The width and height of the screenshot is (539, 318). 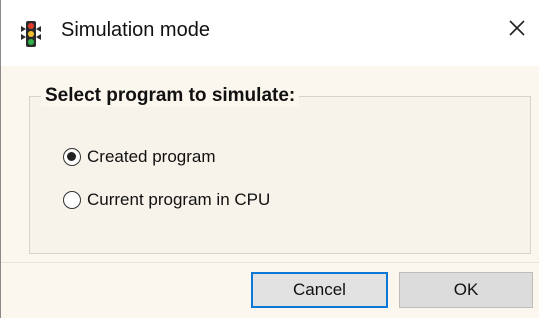 I want to click on close-icon, so click(x=517, y=30).